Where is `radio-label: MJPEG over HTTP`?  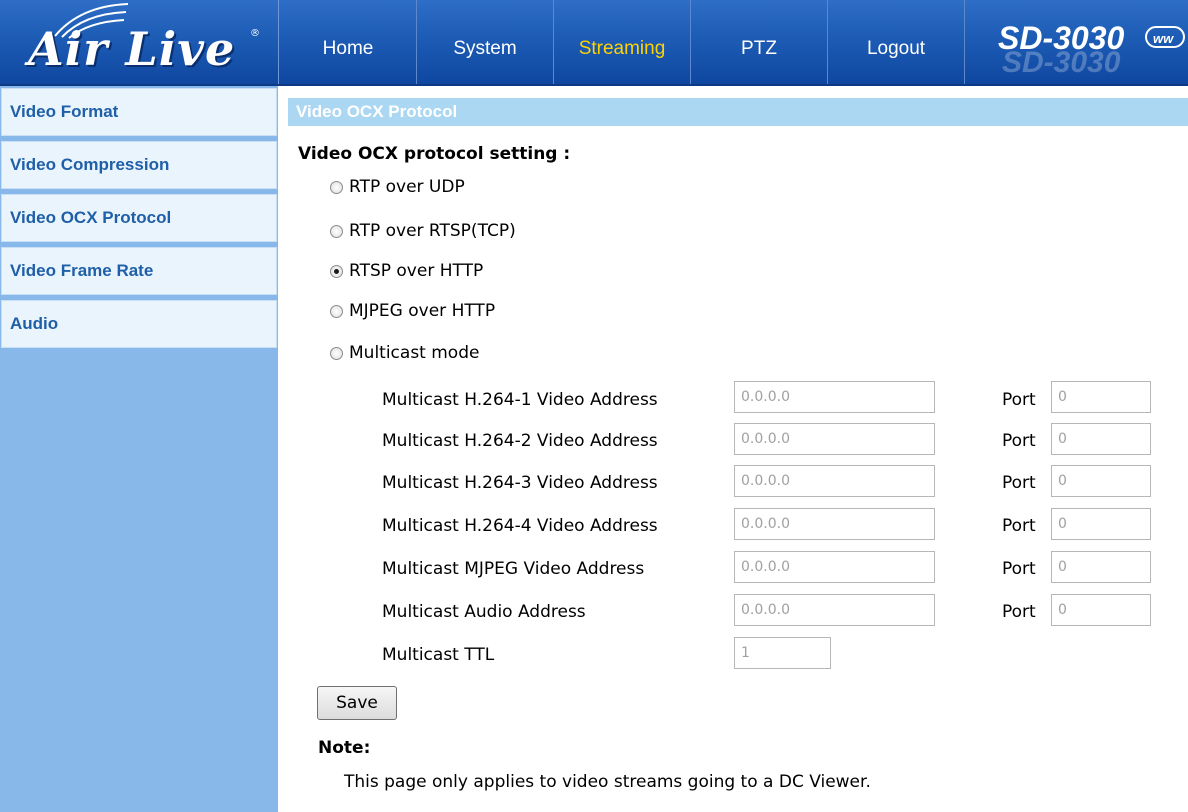
radio-label: MJPEG over HTTP is located at coordinates (422, 311).